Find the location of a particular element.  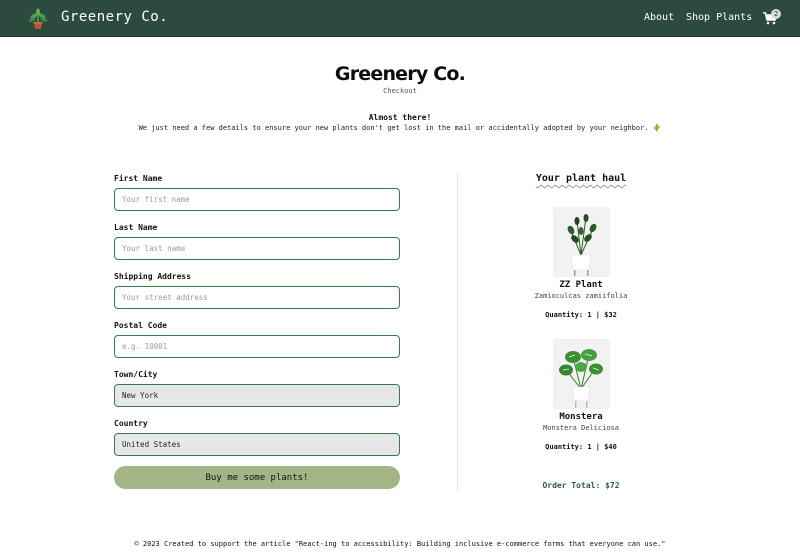

monstera-name: Monstera is located at coordinates (581, 417).